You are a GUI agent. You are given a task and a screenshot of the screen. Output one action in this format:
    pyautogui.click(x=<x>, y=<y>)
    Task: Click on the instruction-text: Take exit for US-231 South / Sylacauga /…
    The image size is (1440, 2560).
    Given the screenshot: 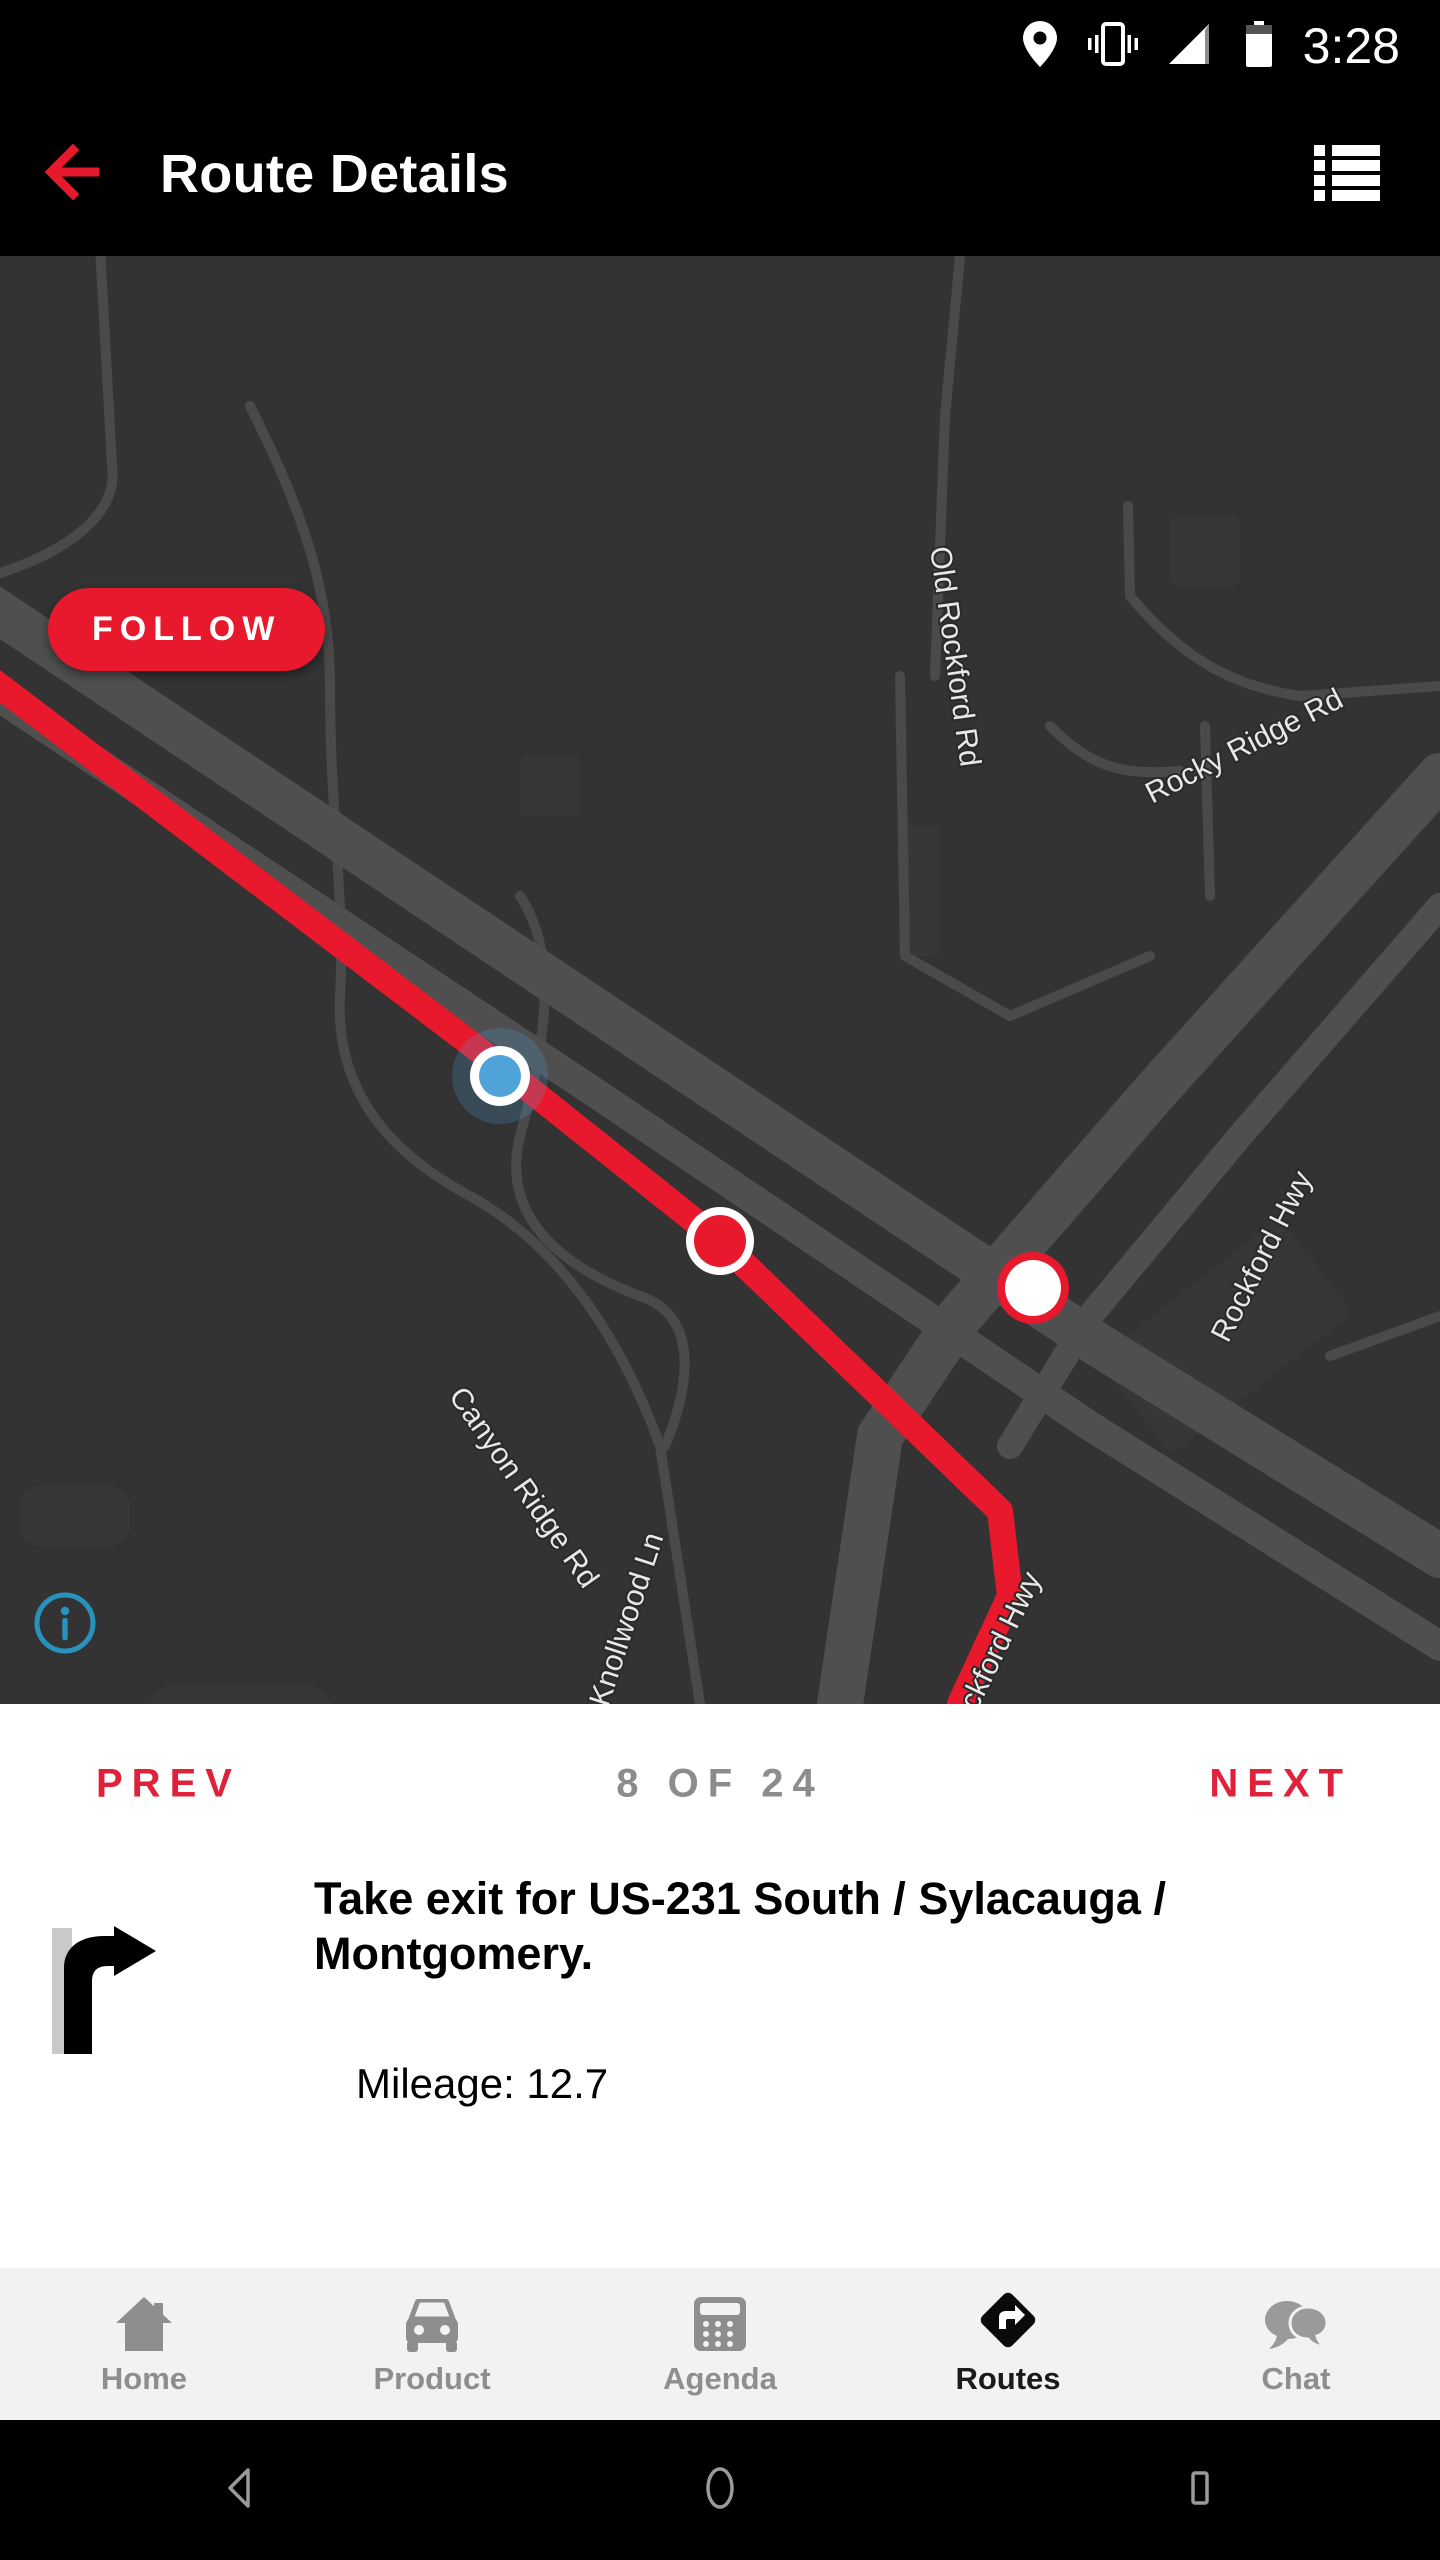 What is the action you would take?
    pyautogui.click(x=740, y=1926)
    